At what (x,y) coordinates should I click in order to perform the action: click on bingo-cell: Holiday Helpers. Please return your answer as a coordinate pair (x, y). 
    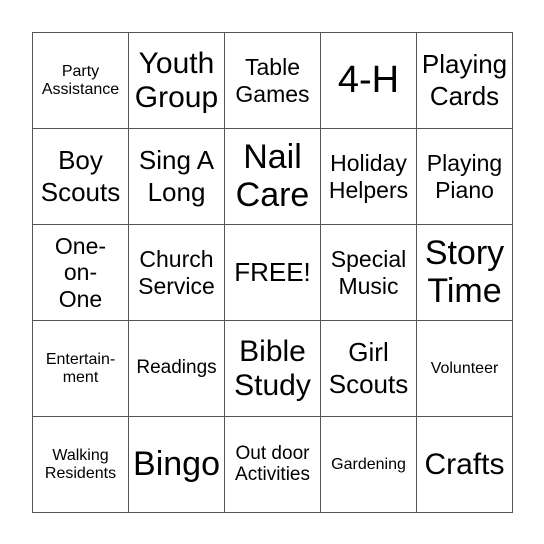
    Looking at the image, I should click on (369, 177).